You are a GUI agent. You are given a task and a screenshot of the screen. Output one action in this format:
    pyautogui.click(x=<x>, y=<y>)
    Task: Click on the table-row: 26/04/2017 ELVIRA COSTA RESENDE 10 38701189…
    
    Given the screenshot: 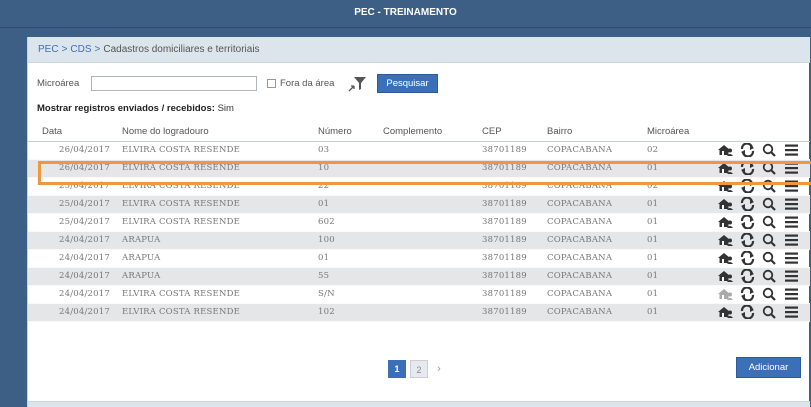 What is the action you would take?
    pyautogui.click(x=419, y=168)
    